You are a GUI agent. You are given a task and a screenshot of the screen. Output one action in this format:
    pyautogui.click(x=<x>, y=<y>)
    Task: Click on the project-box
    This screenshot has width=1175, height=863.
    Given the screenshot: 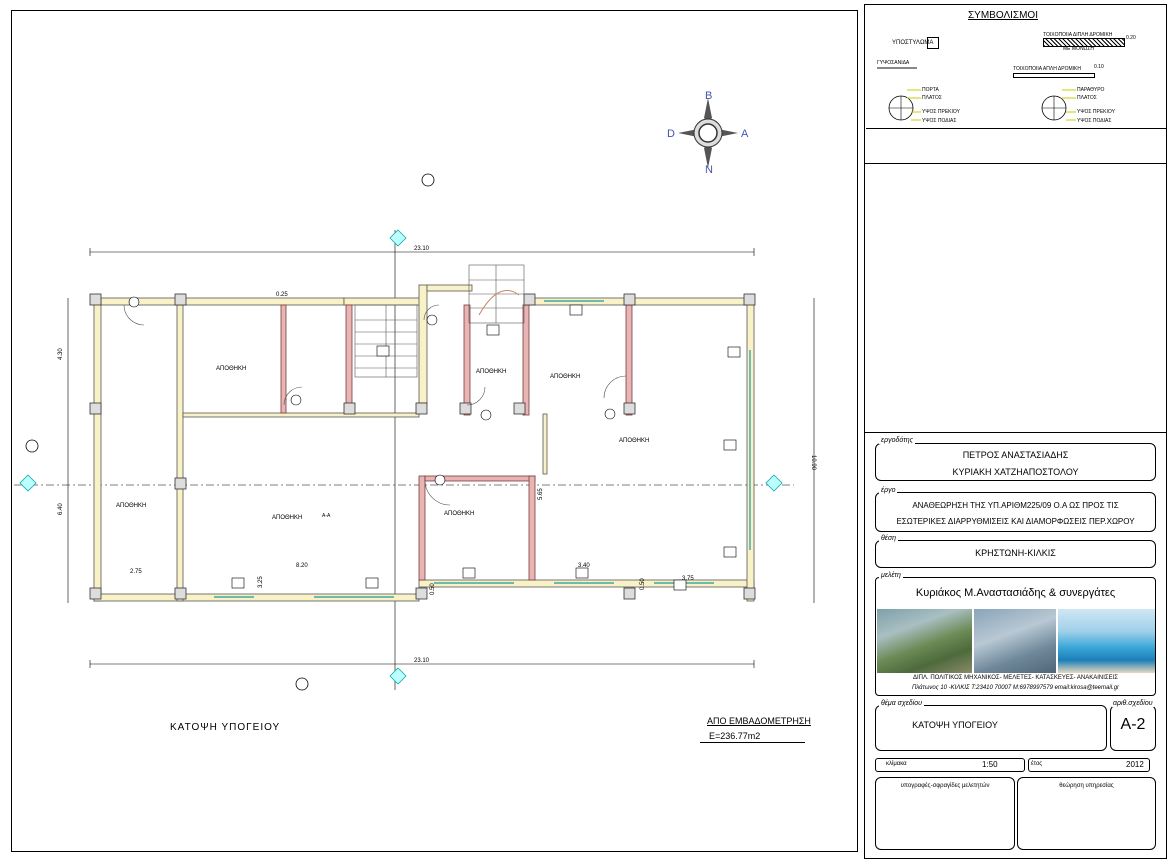 What is the action you would take?
    pyautogui.click(x=1015, y=512)
    